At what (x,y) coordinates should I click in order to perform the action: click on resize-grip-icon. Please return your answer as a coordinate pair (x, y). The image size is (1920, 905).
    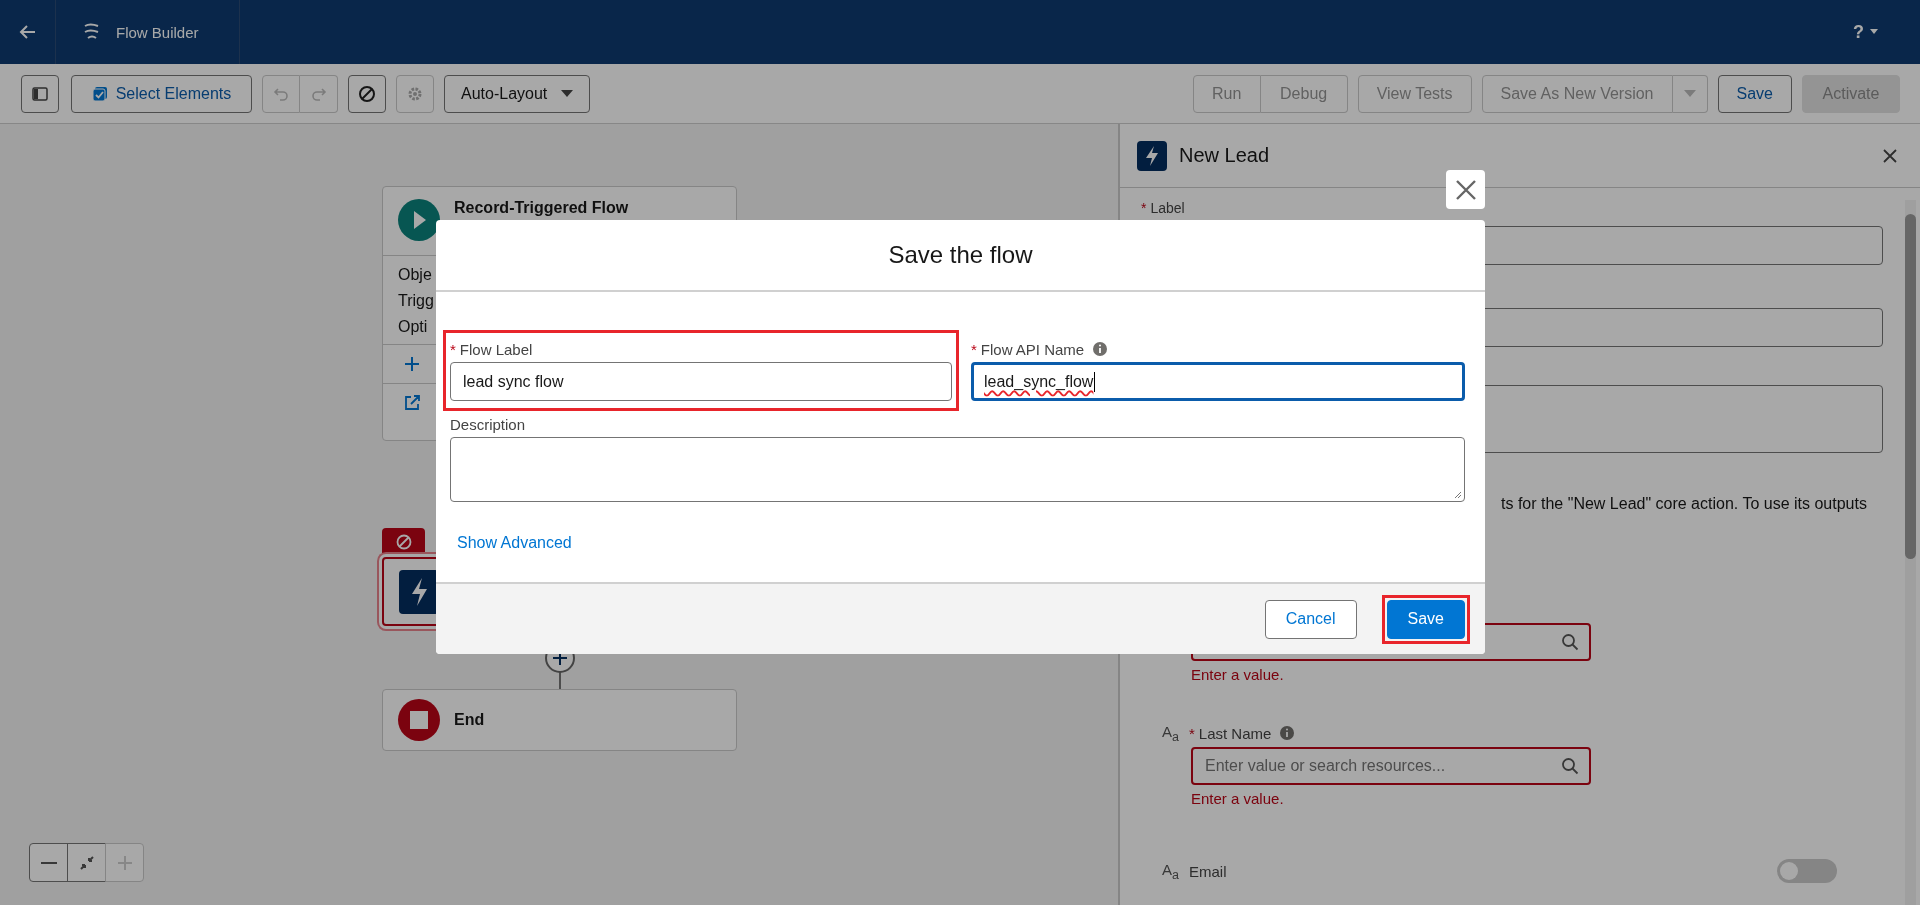
    Looking at the image, I should click on (1458, 495).